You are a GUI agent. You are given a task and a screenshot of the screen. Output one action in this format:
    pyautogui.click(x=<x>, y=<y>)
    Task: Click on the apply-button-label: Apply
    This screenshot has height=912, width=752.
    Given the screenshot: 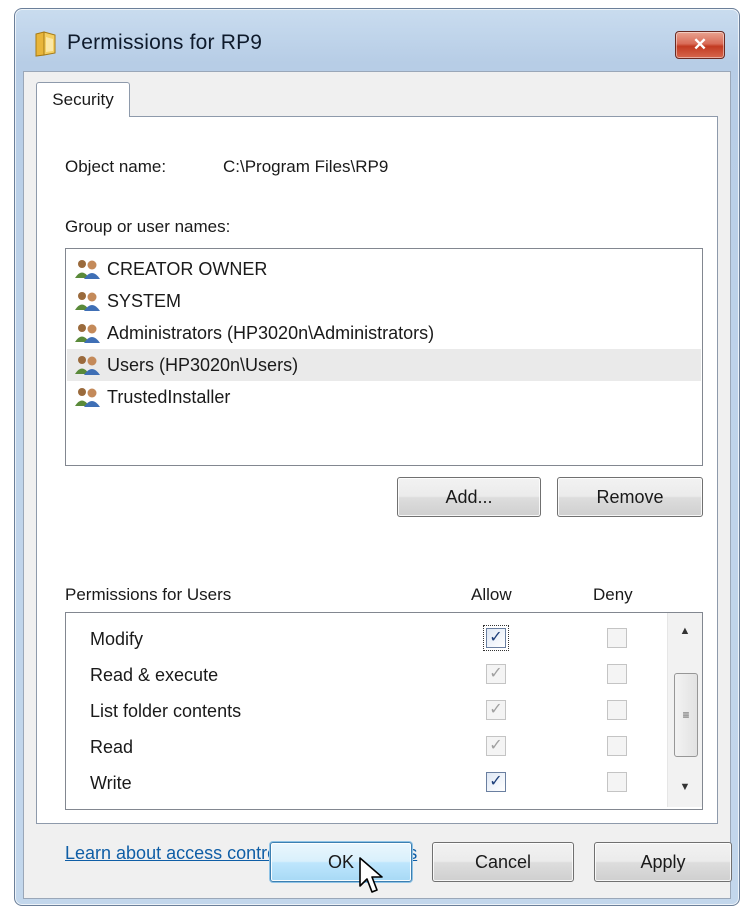 What is the action you would take?
    pyautogui.click(x=663, y=861)
    